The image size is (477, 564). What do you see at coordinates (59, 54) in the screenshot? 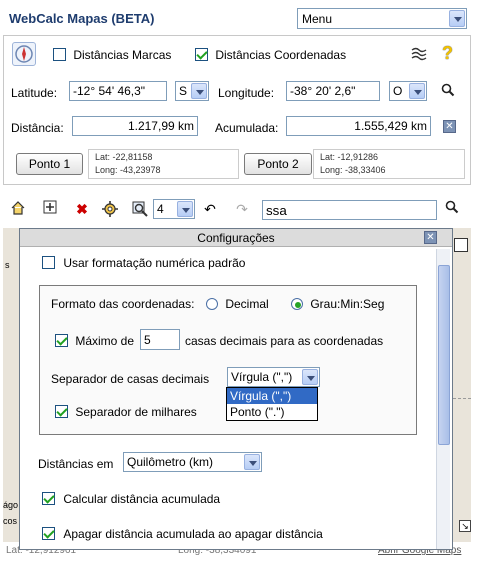
I see `dist-marcas-checkbox` at bounding box center [59, 54].